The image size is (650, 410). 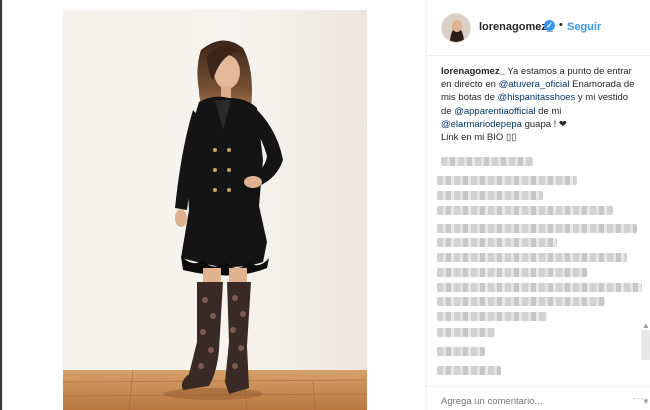 What do you see at coordinates (645, 345) in the screenshot?
I see `scrollbar-track` at bounding box center [645, 345].